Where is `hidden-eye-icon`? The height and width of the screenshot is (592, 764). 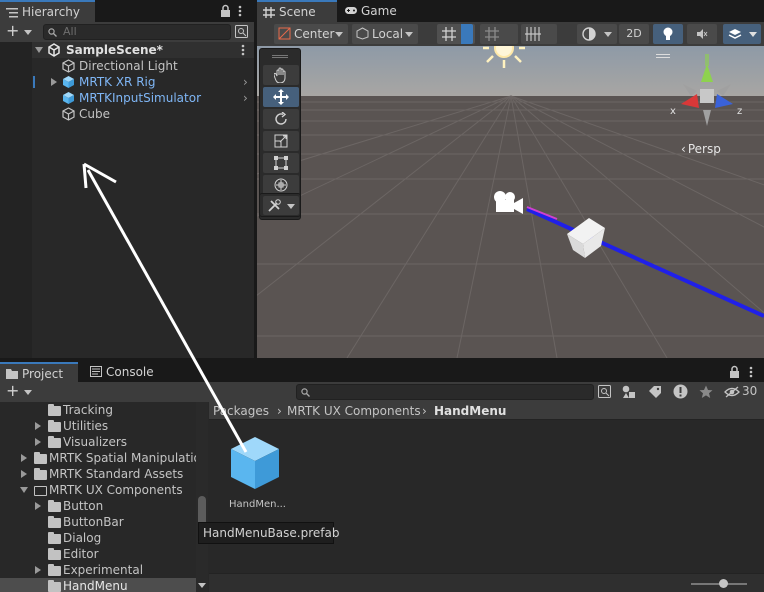
hidden-eye-icon is located at coordinates (732, 392).